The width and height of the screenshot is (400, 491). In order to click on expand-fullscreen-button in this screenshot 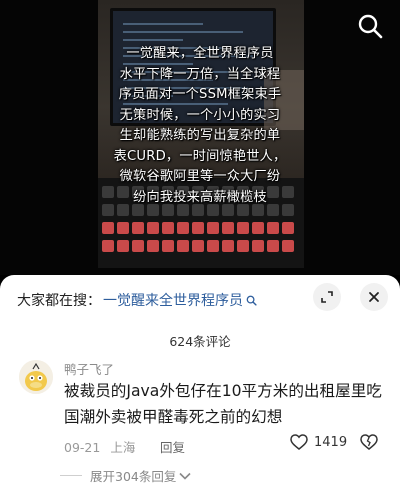, I will do `click(327, 297)`.